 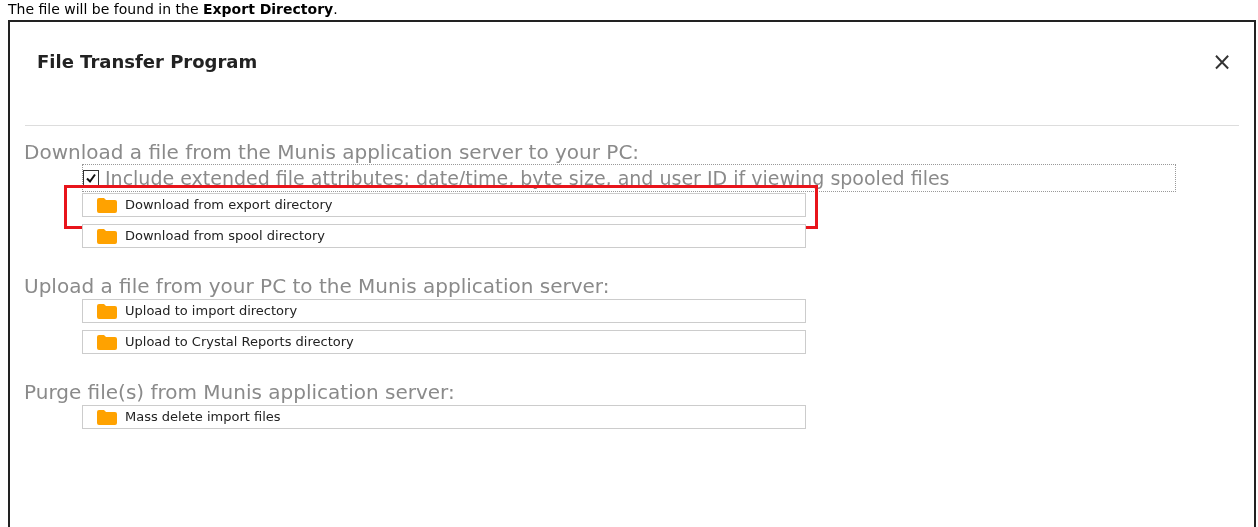 What do you see at coordinates (317, 286) in the screenshot?
I see `section-heading: Upload a file from your PC to the Munis application server:` at bounding box center [317, 286].